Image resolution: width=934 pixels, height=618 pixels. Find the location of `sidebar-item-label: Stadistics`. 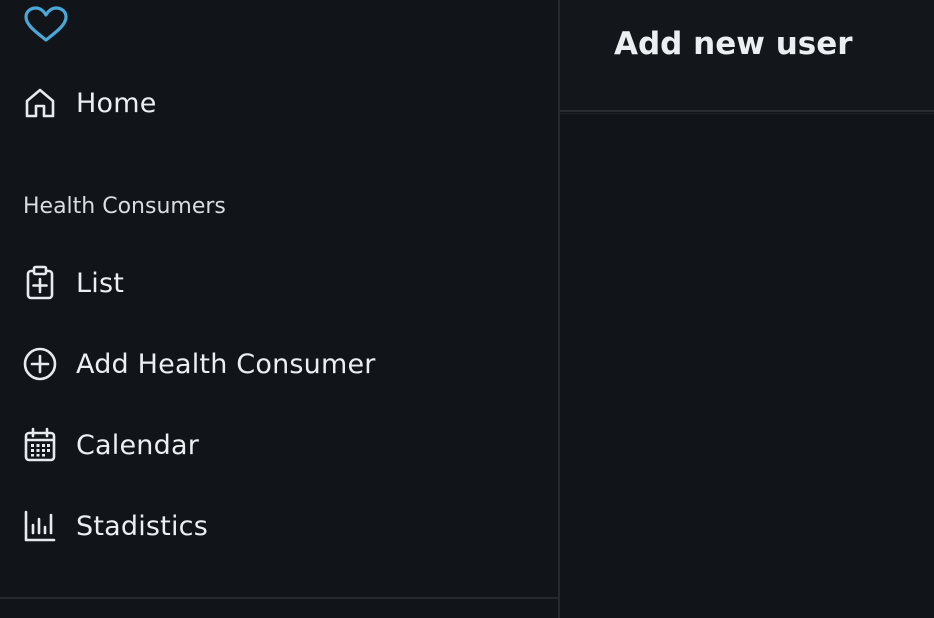

sidebar-item-label: Stadistics is located at coordinates (142, 526).